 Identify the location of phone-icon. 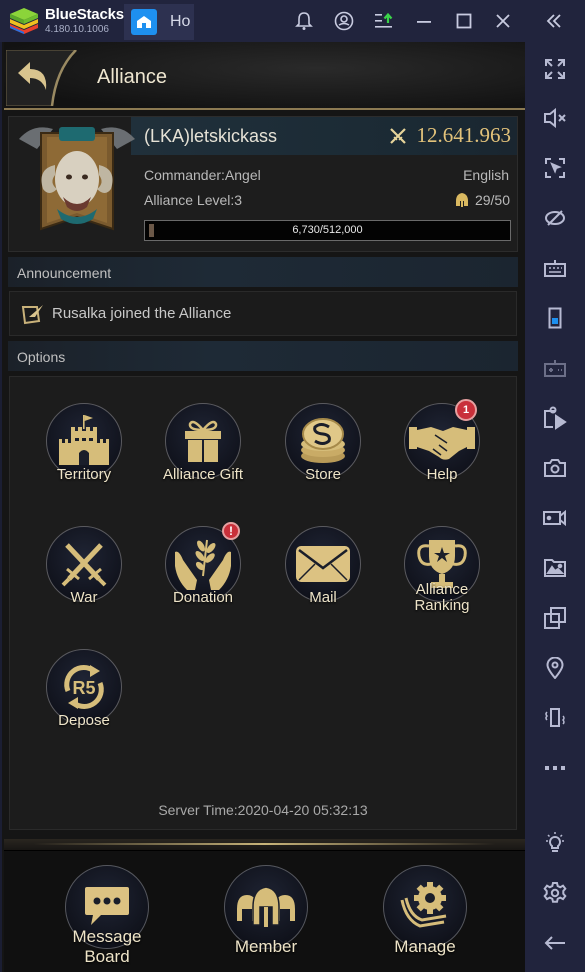
(555, 318).